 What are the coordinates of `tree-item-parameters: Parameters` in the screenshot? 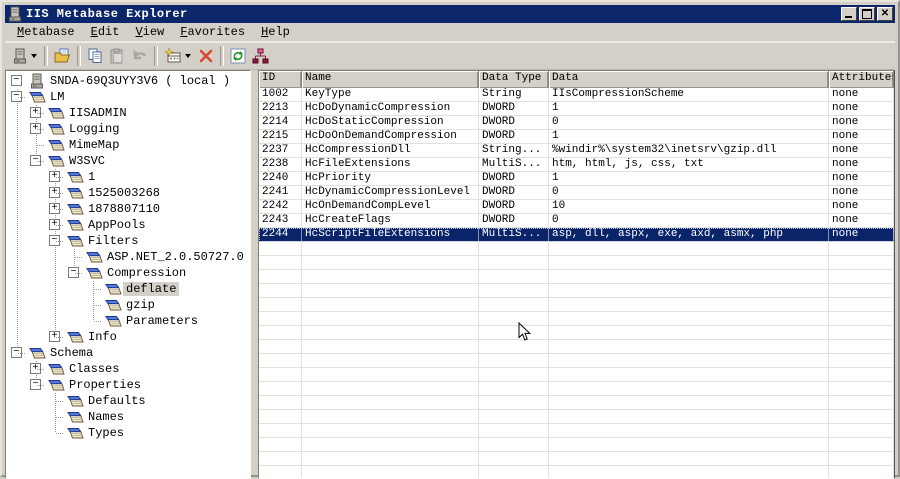 It's located at (129, 321).